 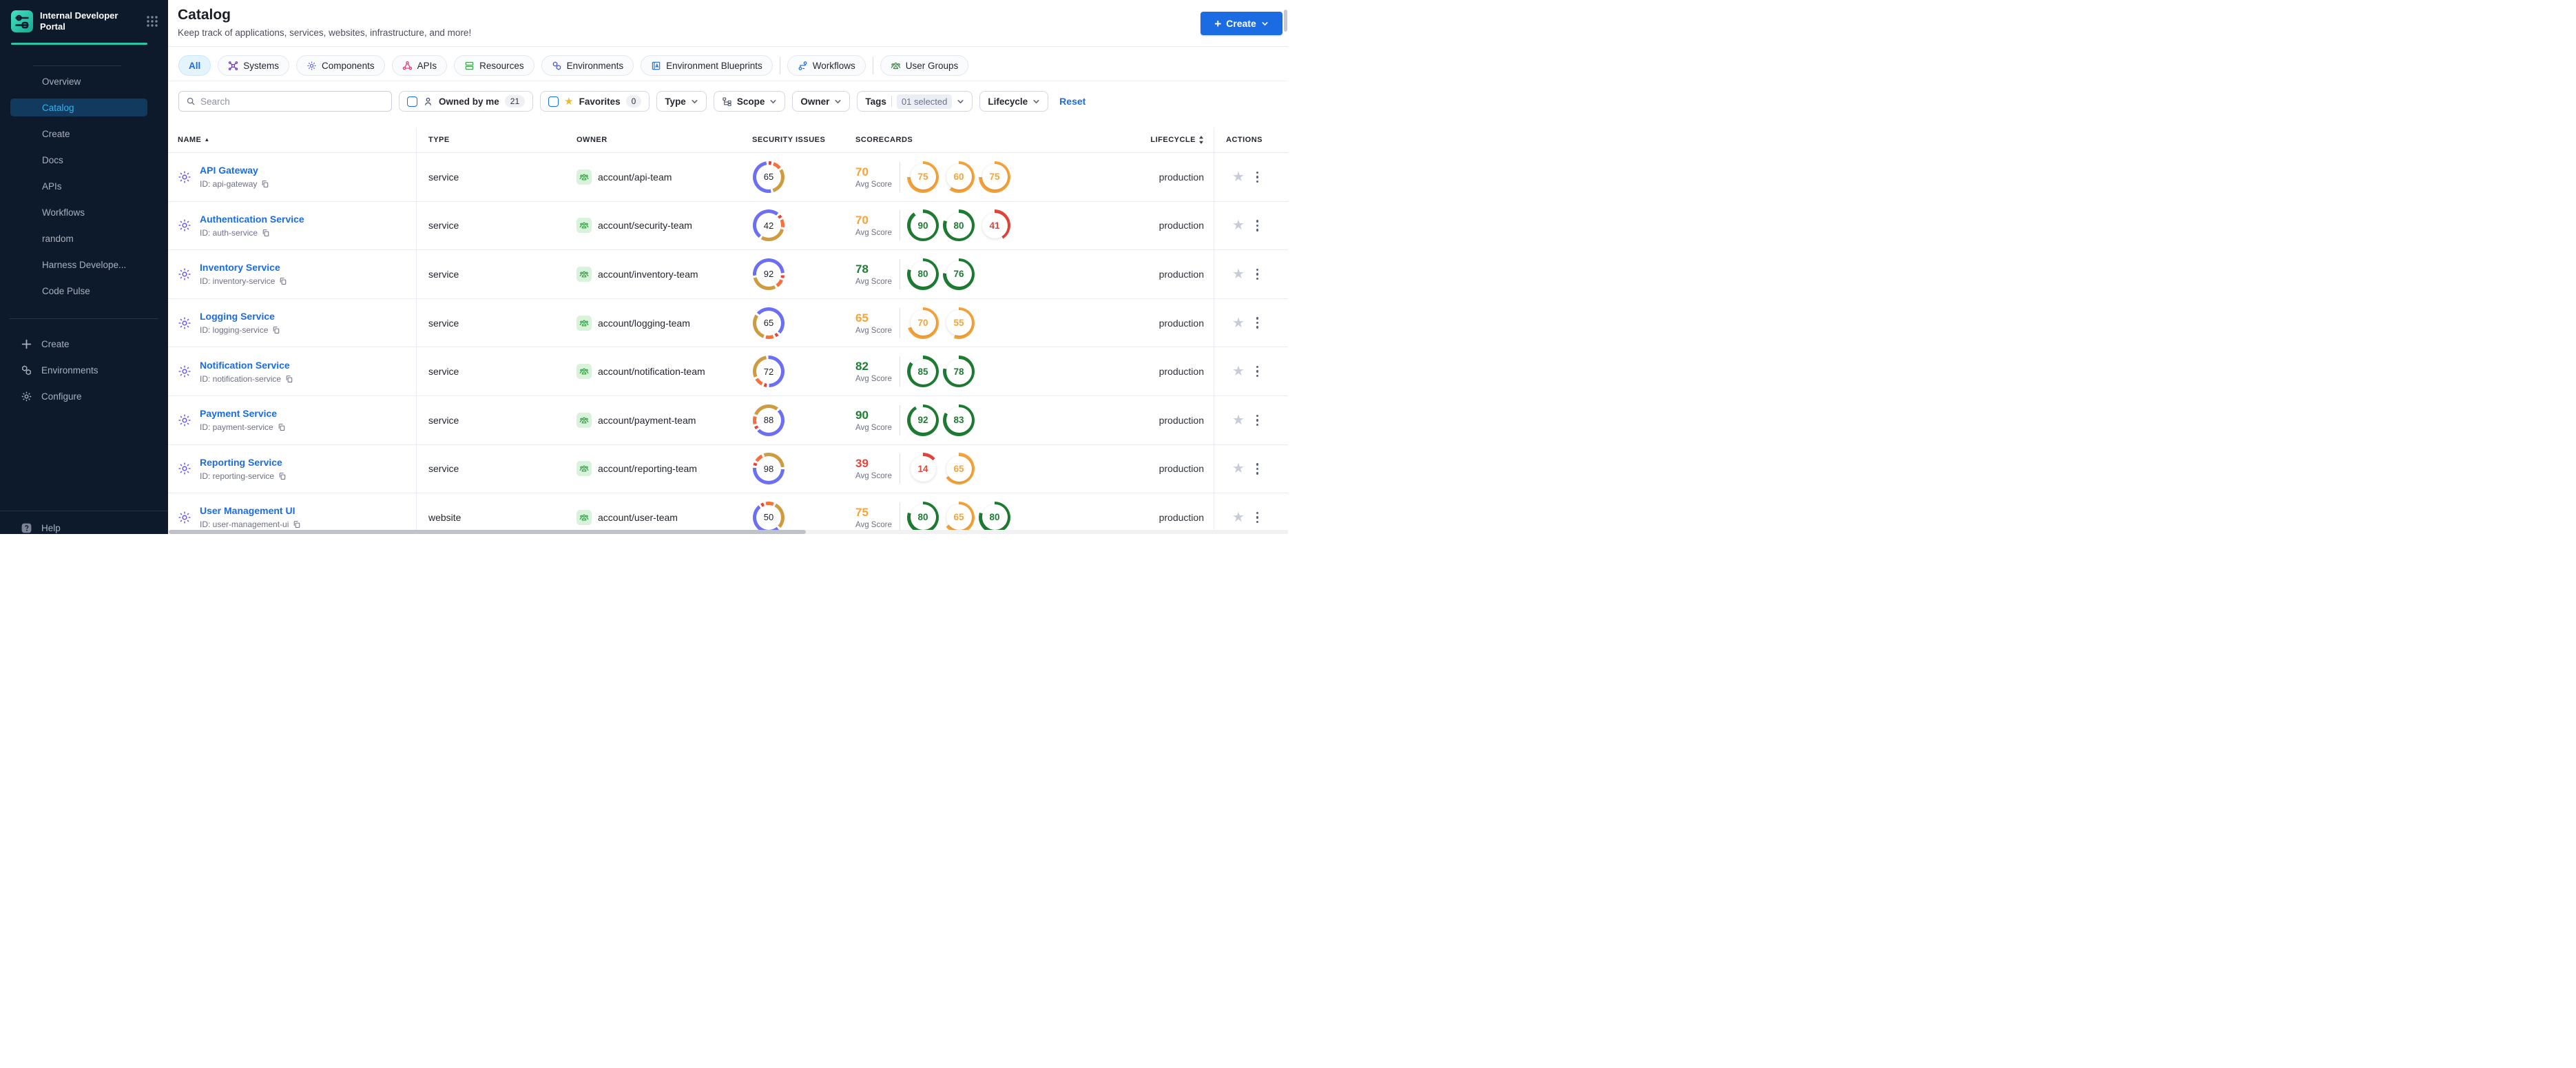 I want to click on create-button: + Create, so click(x=1241, y=24).